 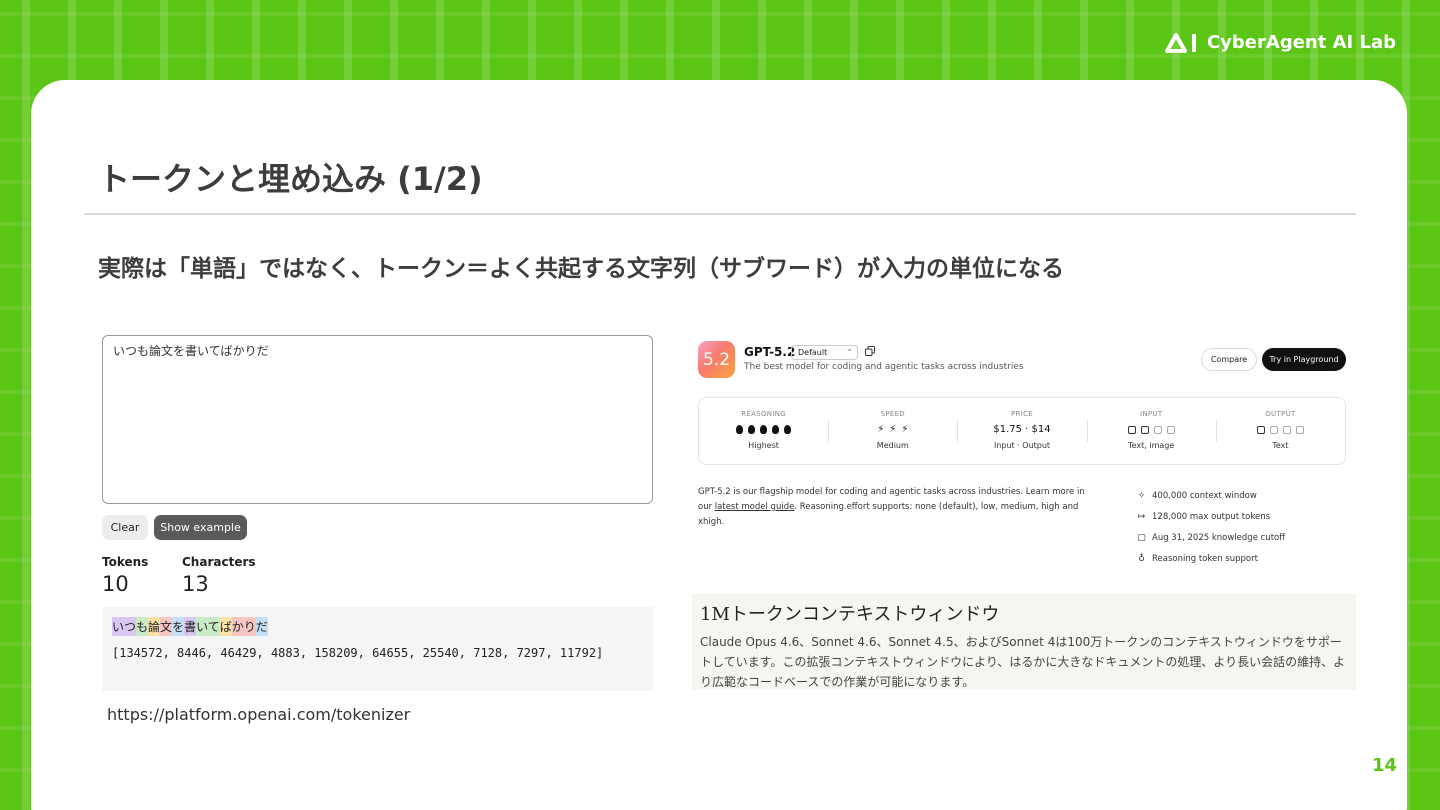 What do you see at coordinates (125, 527) in the screenshot?
I see `clear-button: Clear` at bounding box center [125, 527].